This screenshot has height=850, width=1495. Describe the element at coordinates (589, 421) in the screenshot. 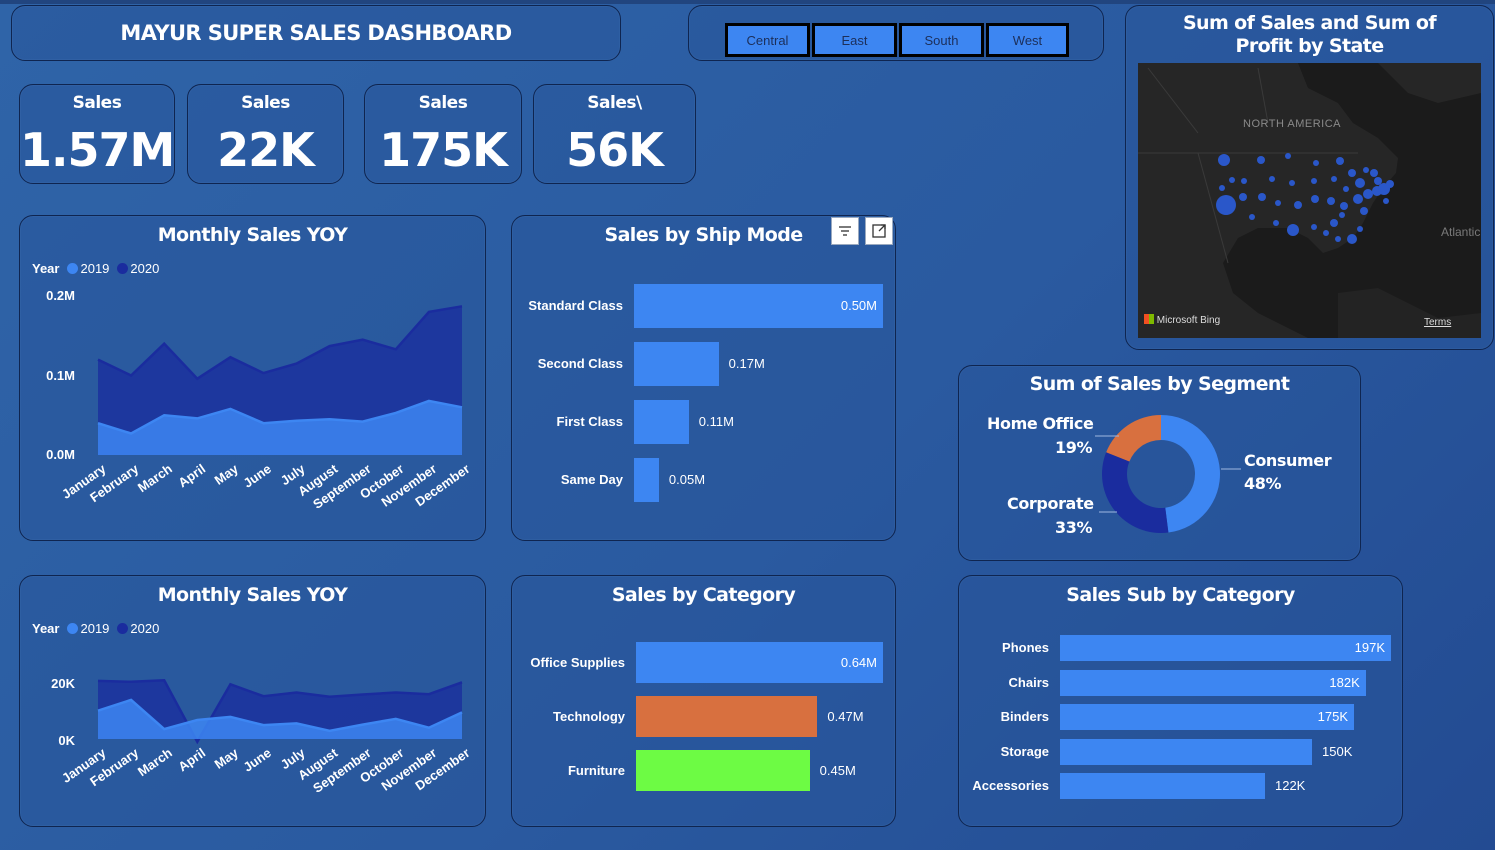

I see `bar-category-label: First Class` at that location.